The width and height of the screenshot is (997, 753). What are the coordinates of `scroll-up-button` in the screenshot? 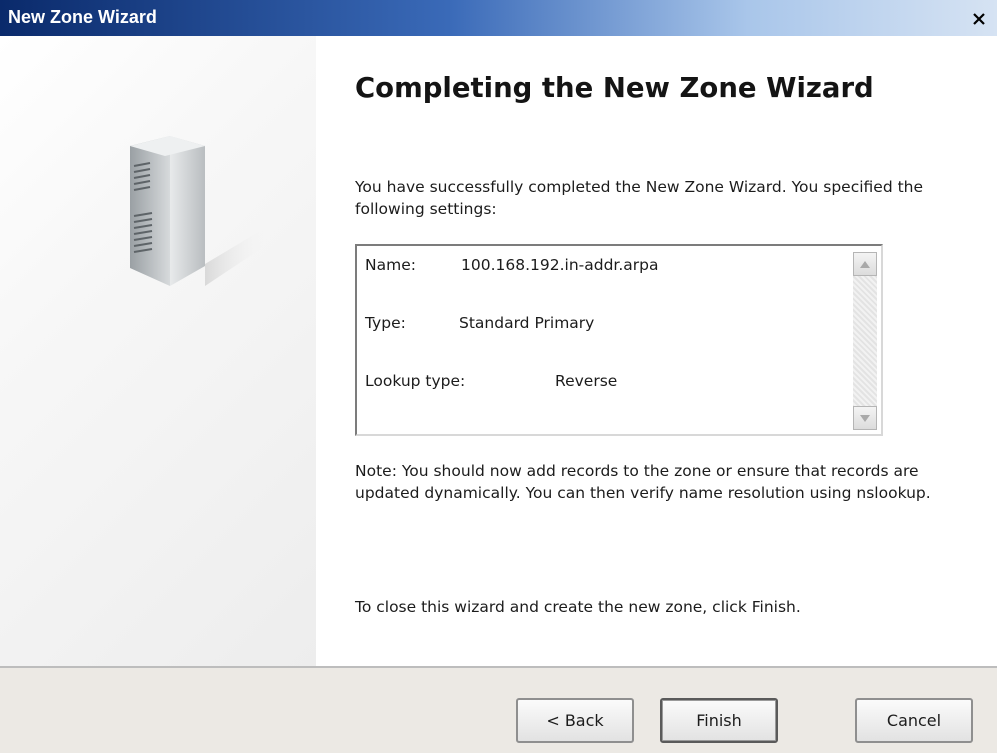 It's located at (865, 264).